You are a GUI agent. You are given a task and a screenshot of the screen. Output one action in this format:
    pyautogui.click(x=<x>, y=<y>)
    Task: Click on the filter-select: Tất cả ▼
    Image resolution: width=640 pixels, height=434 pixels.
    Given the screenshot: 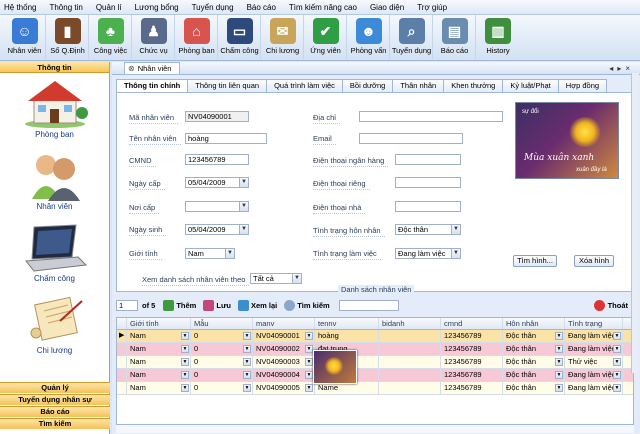 What is the action you would take?
    pyautogui.click(x=276, y=278)
    